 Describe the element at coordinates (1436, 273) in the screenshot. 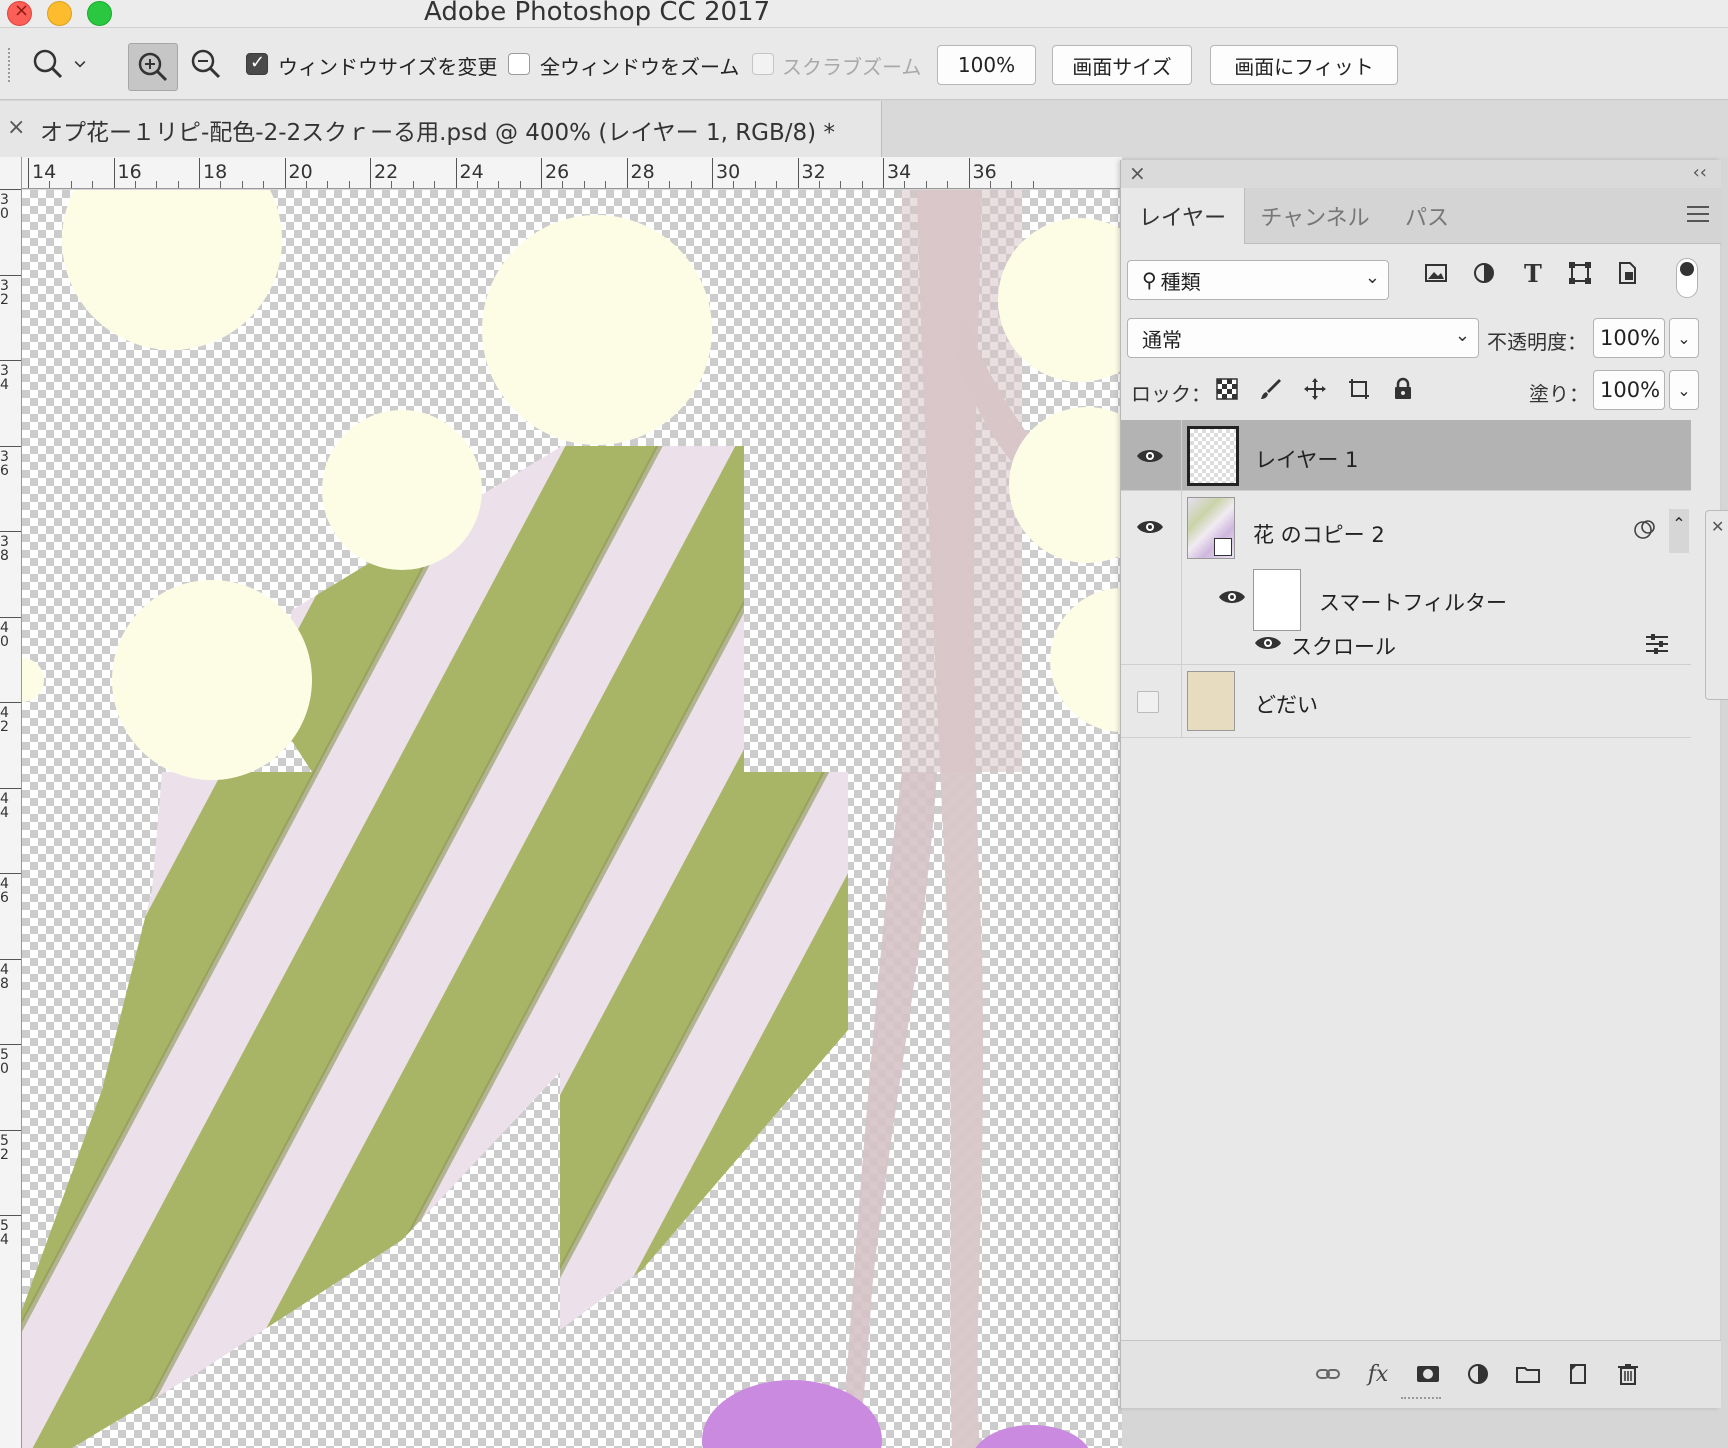

I see `image-filter-icon` at that location.